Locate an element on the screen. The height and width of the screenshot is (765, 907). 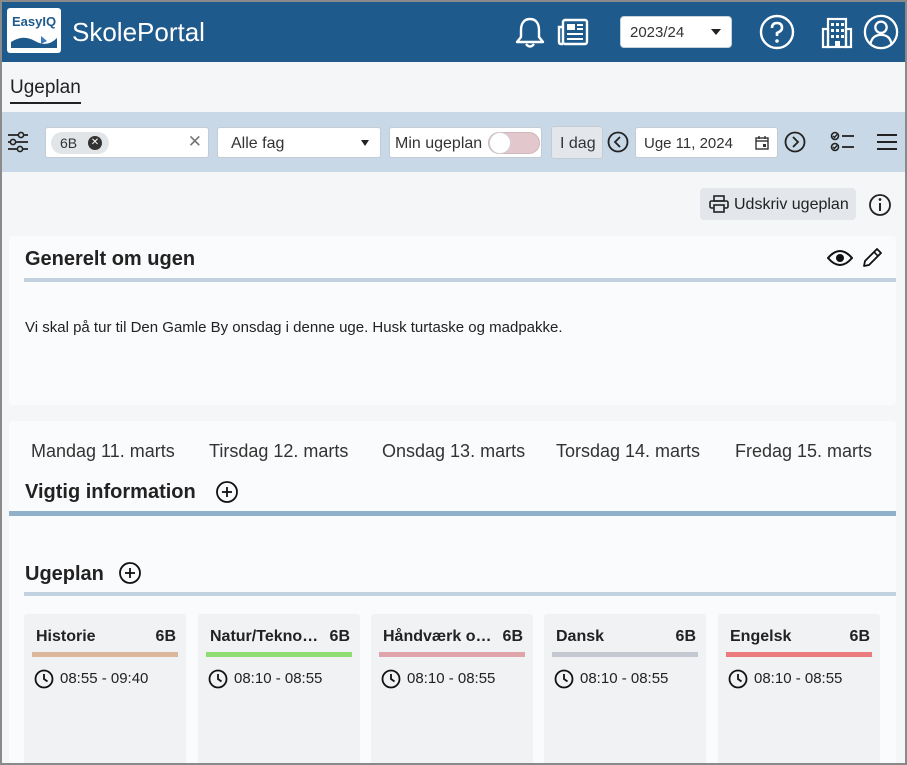
class-filter-field: 6B ✕ ✕ is located at coordinates (127, 142).